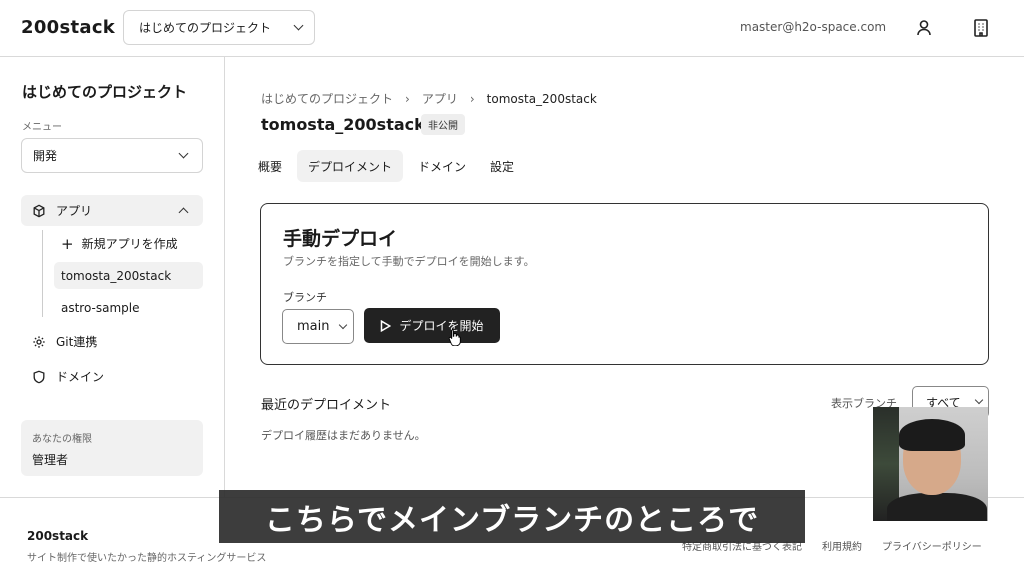 This screenshot has width=1024, height=576. Describe the element at coordinates (340, 239) in the screenshot. I see `card-title: 手動デプロイ` at that location.